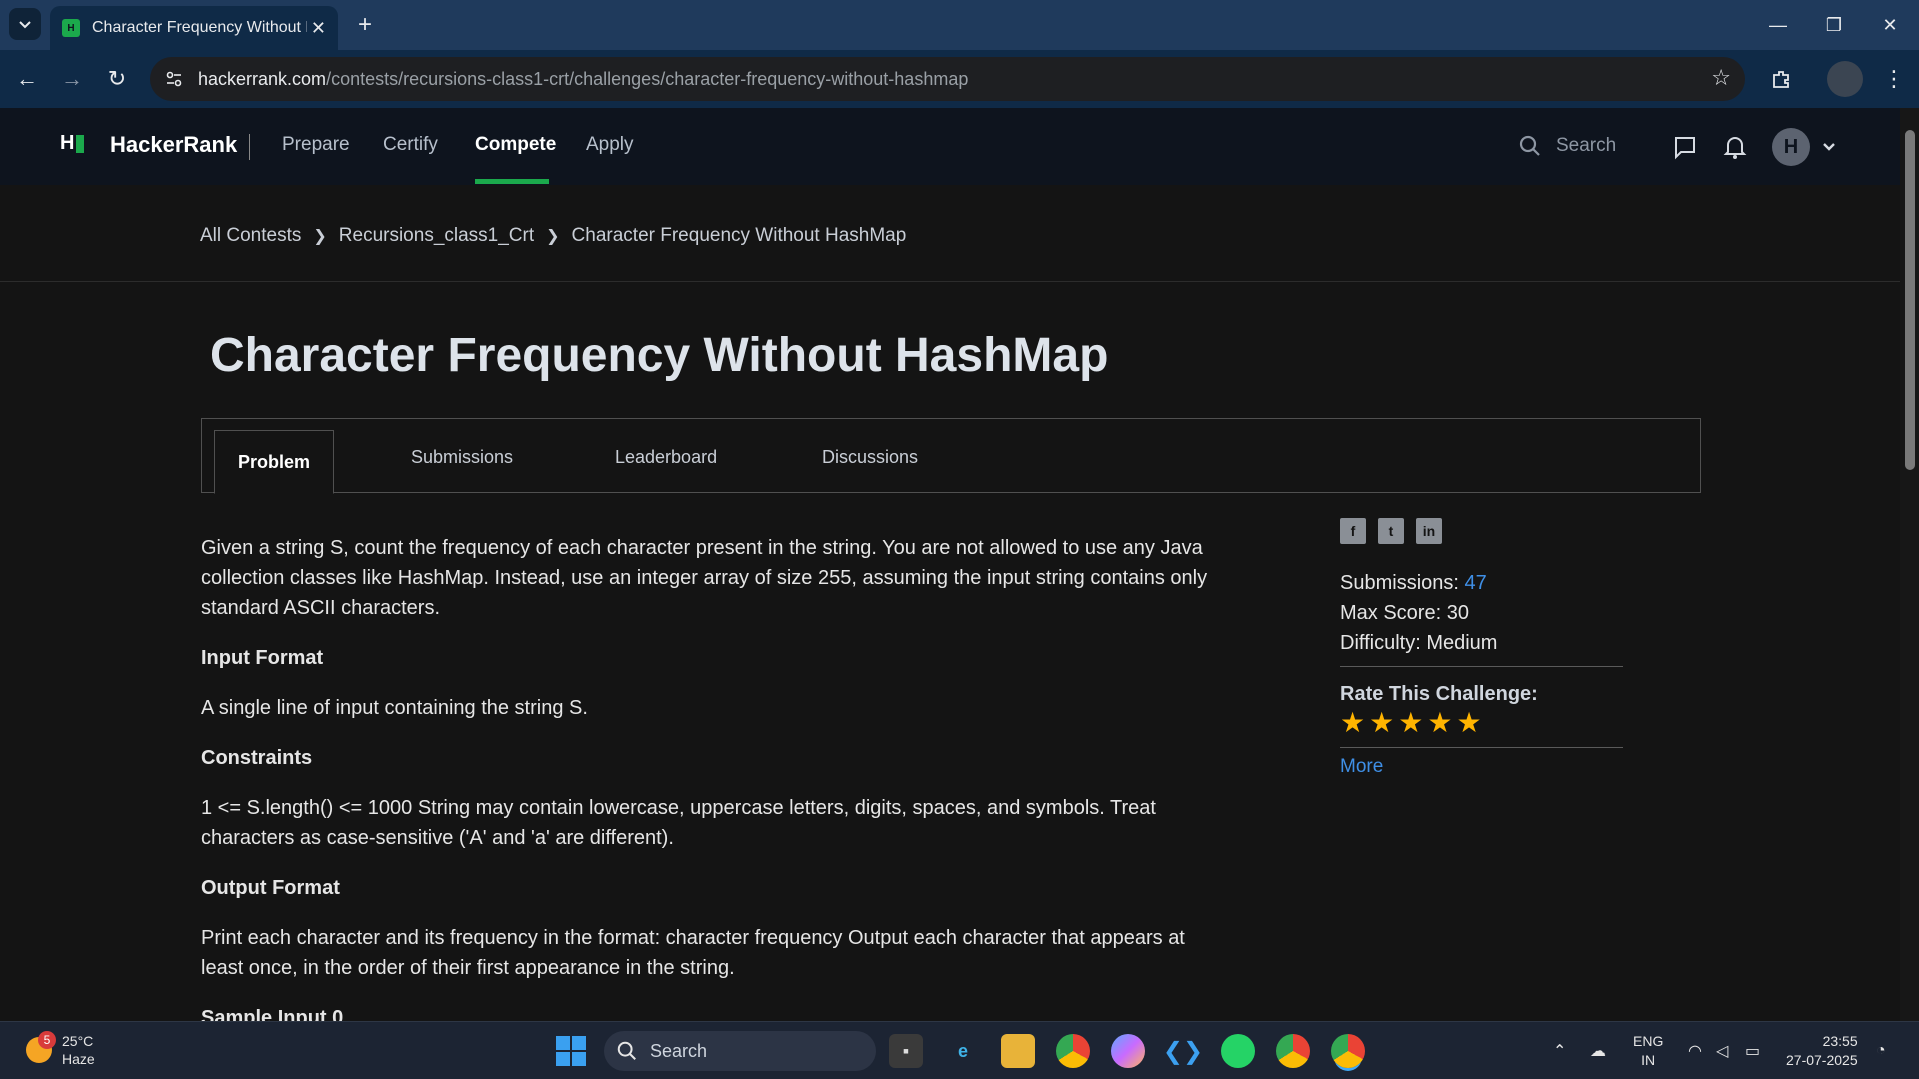  What do you see at coordinates (1476, 583) in the screenshot?
I see `submissions-count: 47` at bounding box center [1476, 583].